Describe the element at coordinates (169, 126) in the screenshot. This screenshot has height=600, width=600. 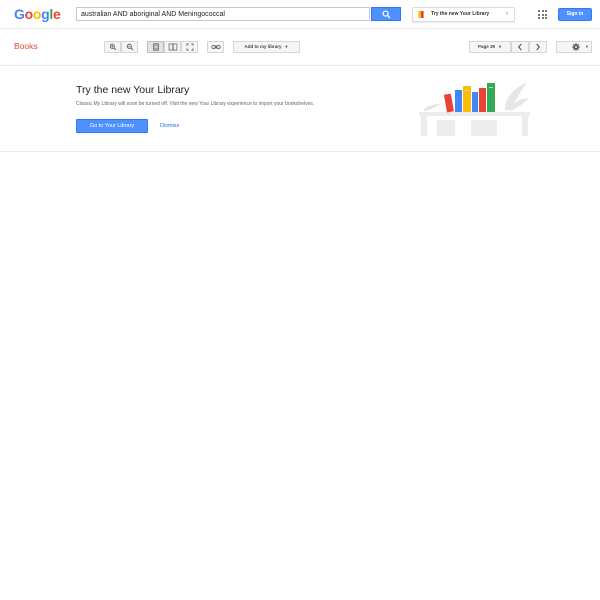
I see `dismiss-link: Dismiss` at that location.